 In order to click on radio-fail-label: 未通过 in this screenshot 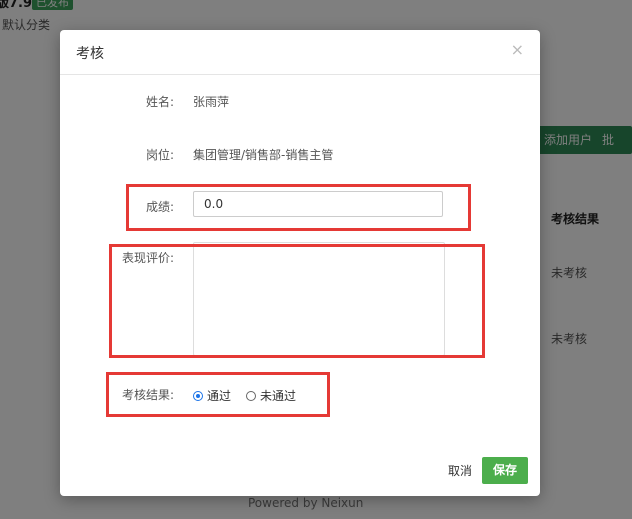, I will do `click(278, 395)`.